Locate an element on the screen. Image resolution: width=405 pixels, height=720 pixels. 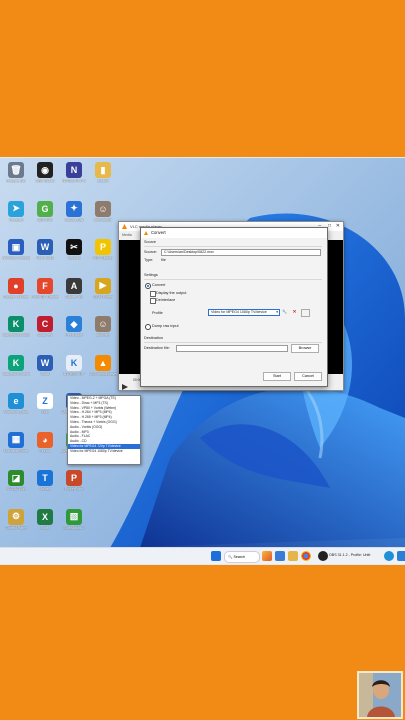
desktop-icon: C Cisco ent is located at coordinates (45, 326).